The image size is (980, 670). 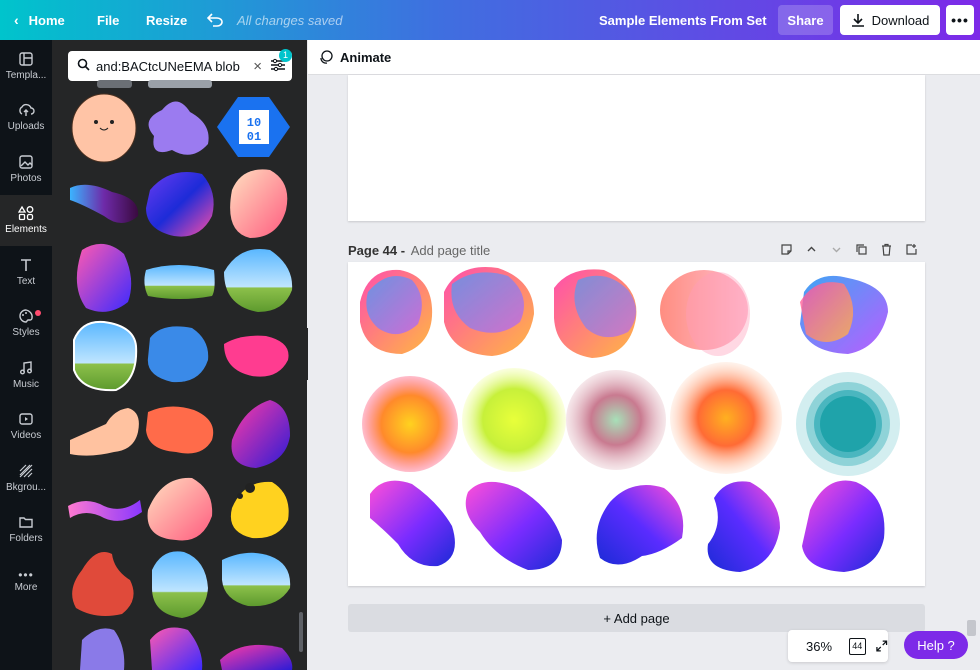 I want to click on animate-icon, so click(x=326, y=57).